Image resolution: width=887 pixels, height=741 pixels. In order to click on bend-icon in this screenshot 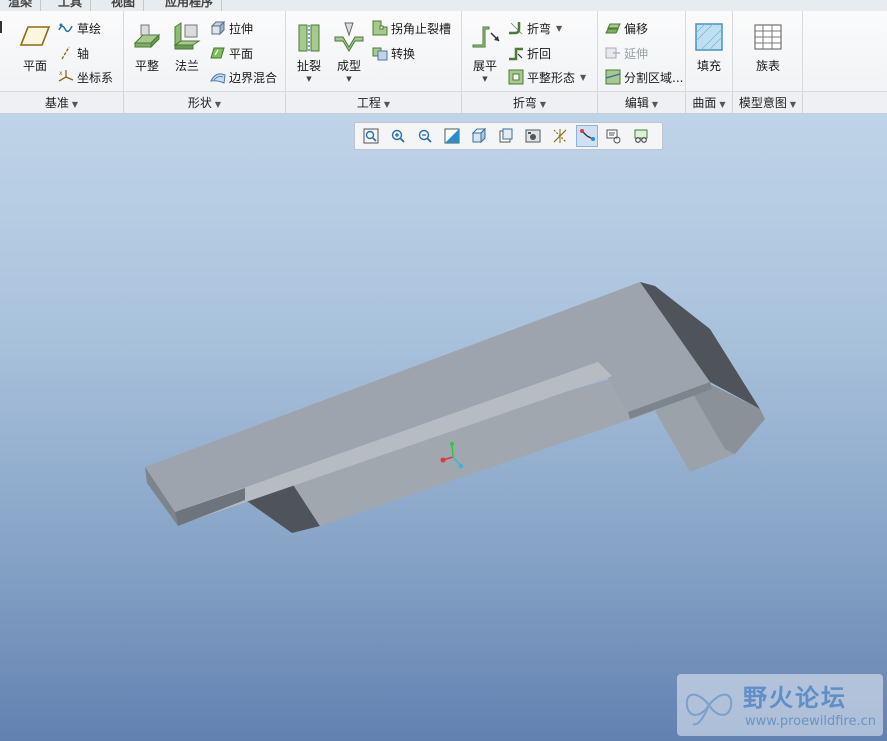, I will do `click(516, 28)`.